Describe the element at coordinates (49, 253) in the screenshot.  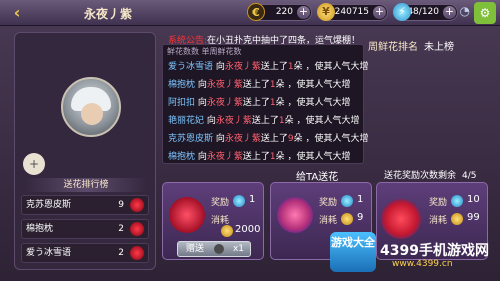
I see `rank-name: 爱う冰雪语` at that location.